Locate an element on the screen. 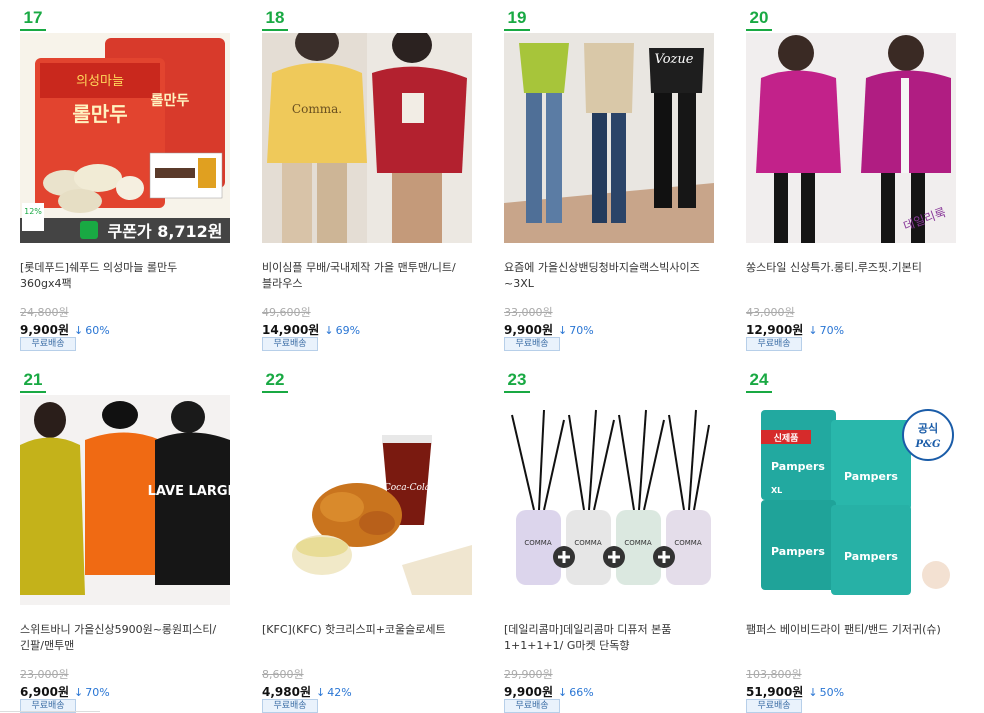  shirt-print-text: LAVE LARGE is located at coordinates (189, 491).